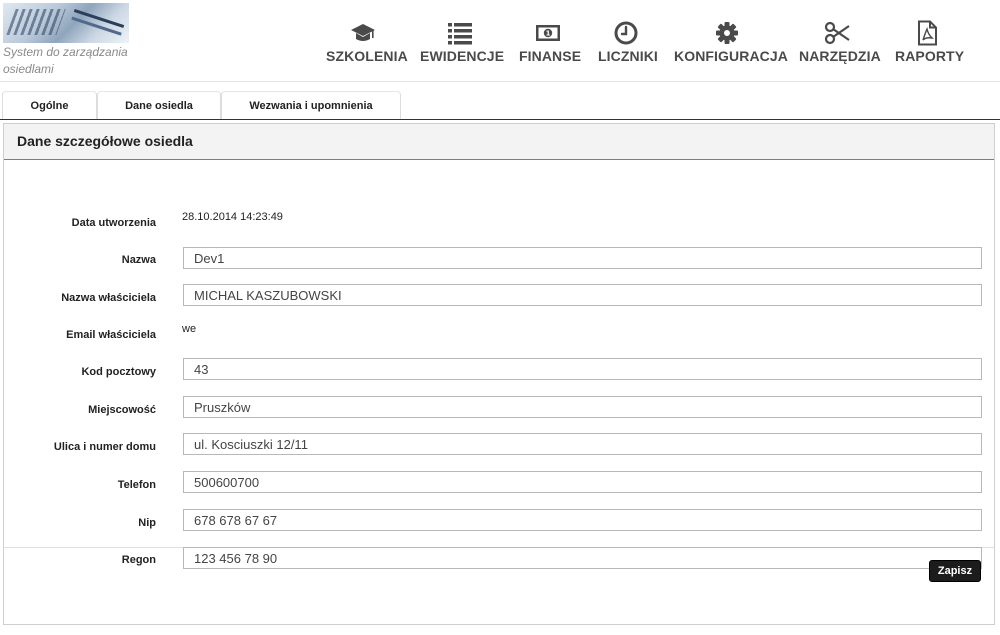  What do you see at coordinates (159, 105) in the screenshot?
I see `tab-dane-osiedla: Dane osiedla` at bounding box center [159, 105].